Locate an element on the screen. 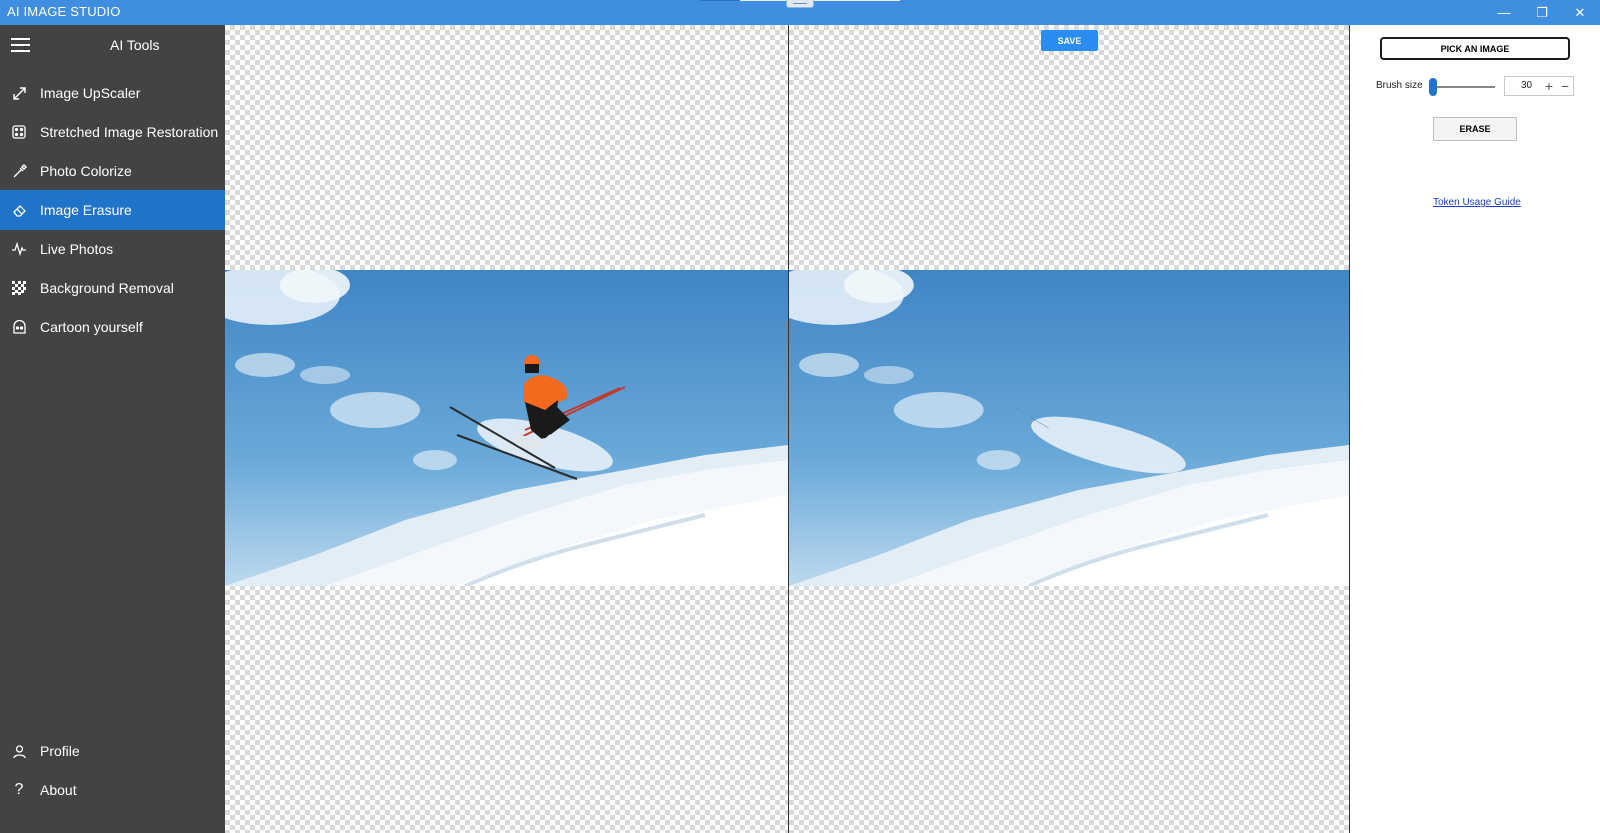  pulse-icon is located at coordinates (19, 249).